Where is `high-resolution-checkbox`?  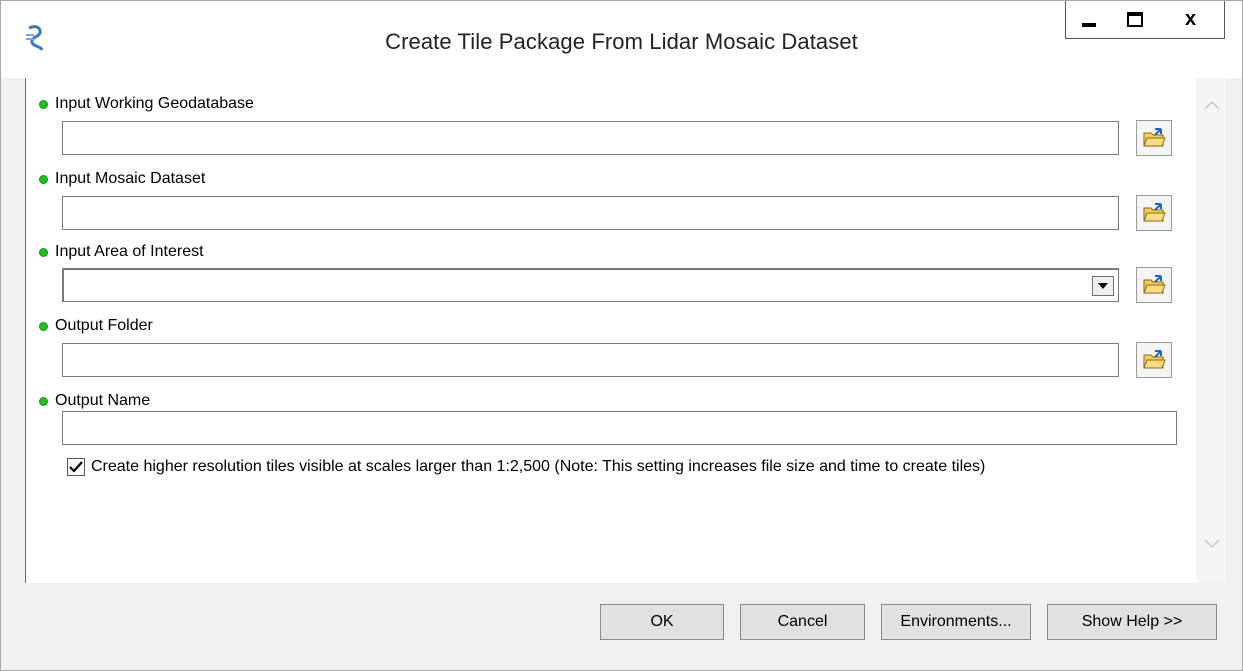 high-resolution-checkbox is located at coordinates (76, 467).